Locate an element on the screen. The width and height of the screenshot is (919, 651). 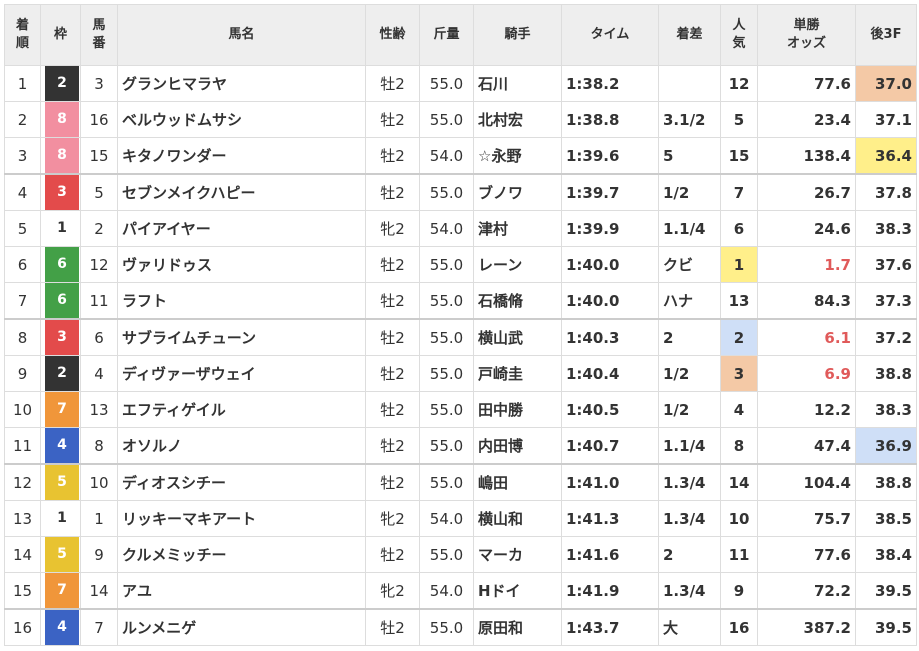
header-sex-age: 性齢 is located at coordinates (392, 35).